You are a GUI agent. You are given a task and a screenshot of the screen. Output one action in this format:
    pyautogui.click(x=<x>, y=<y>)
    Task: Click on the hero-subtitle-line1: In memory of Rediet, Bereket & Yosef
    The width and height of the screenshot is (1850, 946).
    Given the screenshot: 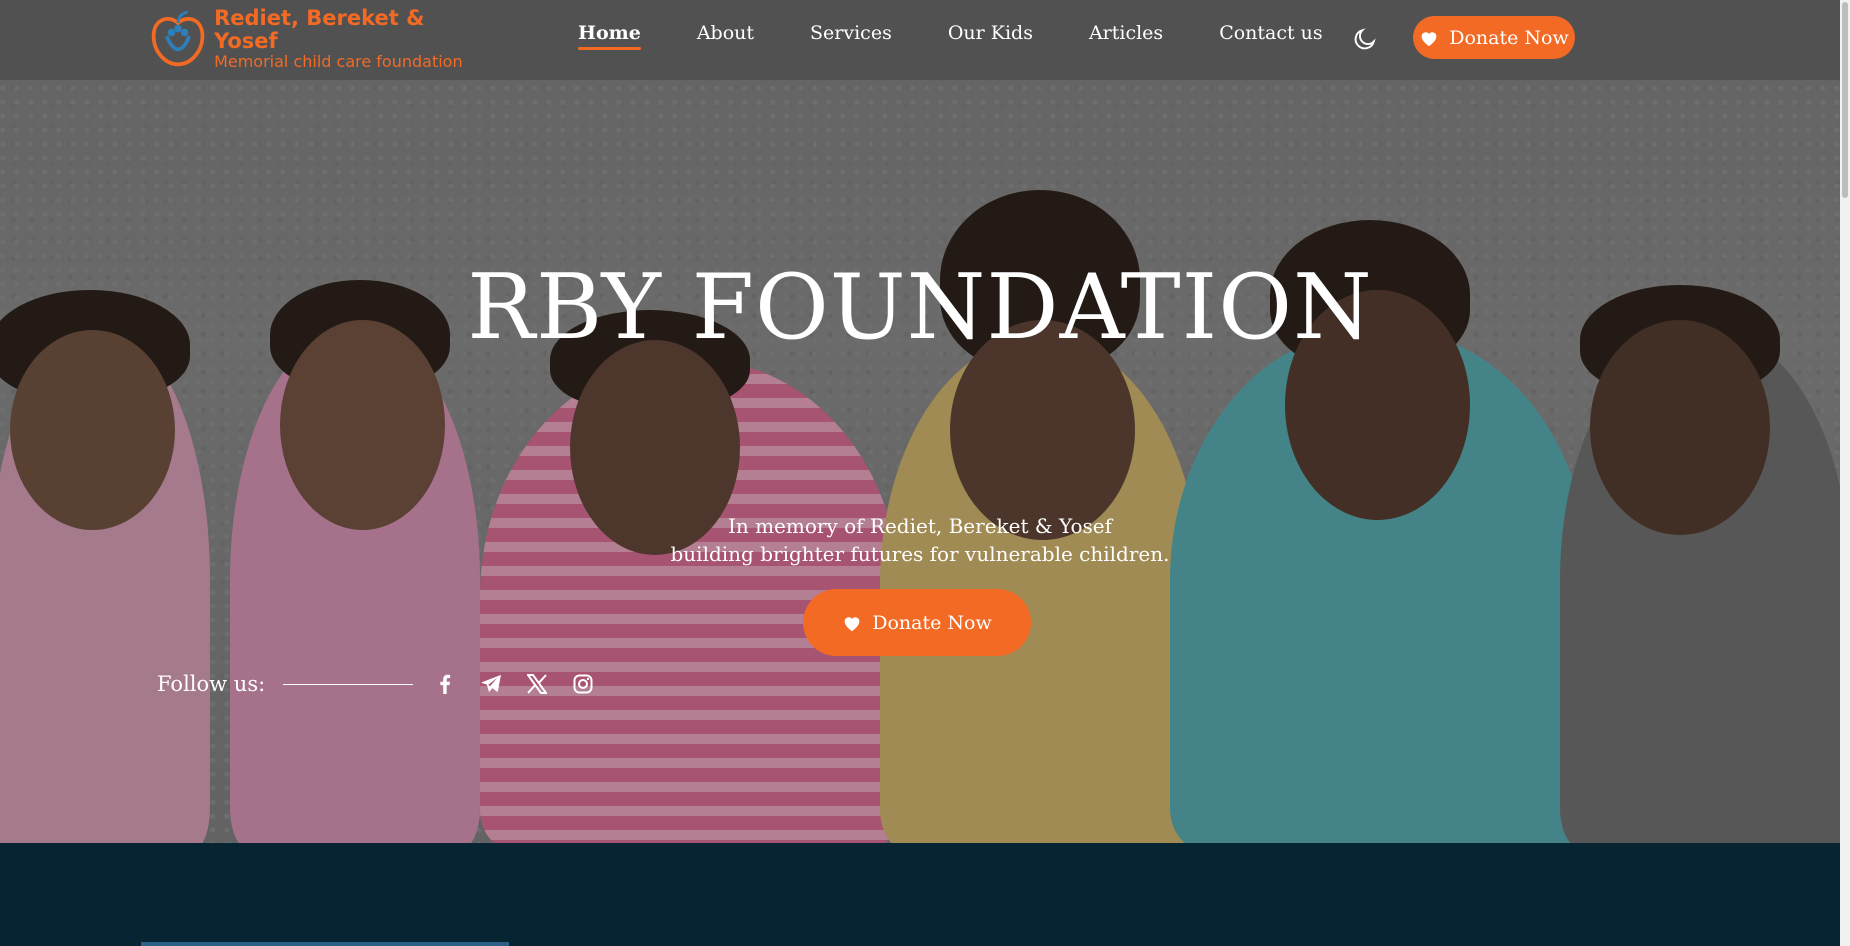 What is the action you would take?
    pyautogui.click(x=920, y=526)
    